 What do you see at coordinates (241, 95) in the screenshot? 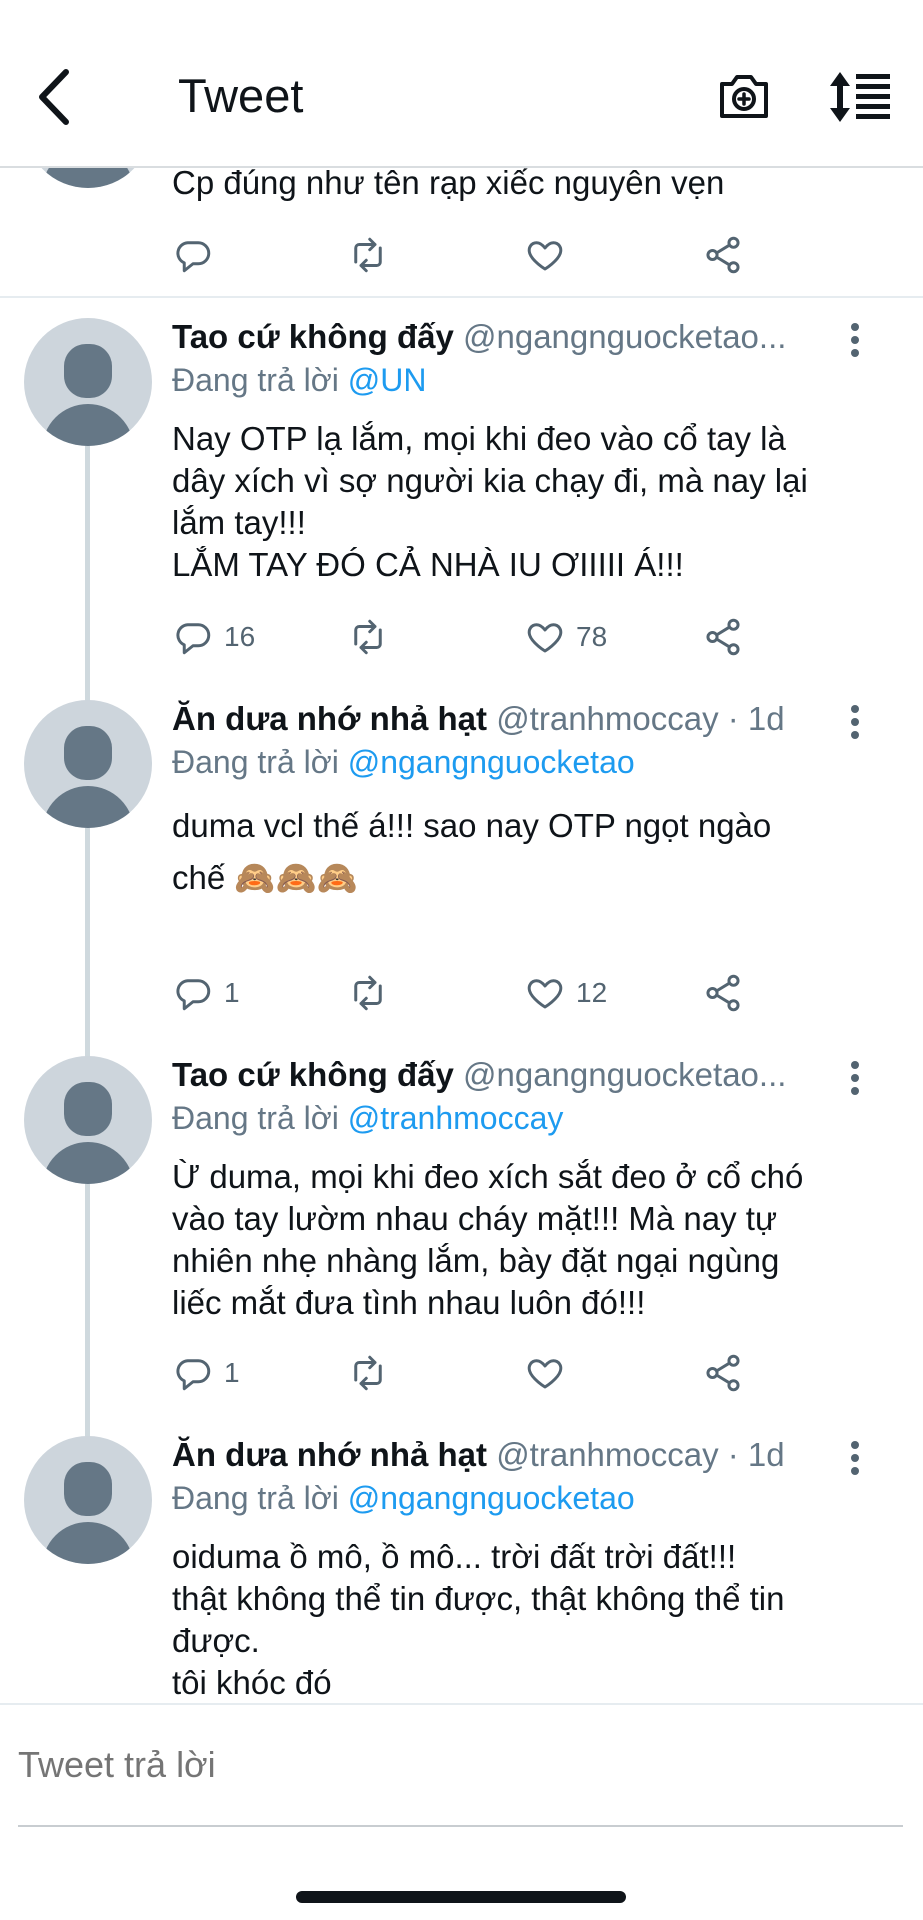
I see `page-title: Tweet` at bounding box center [241, 95].